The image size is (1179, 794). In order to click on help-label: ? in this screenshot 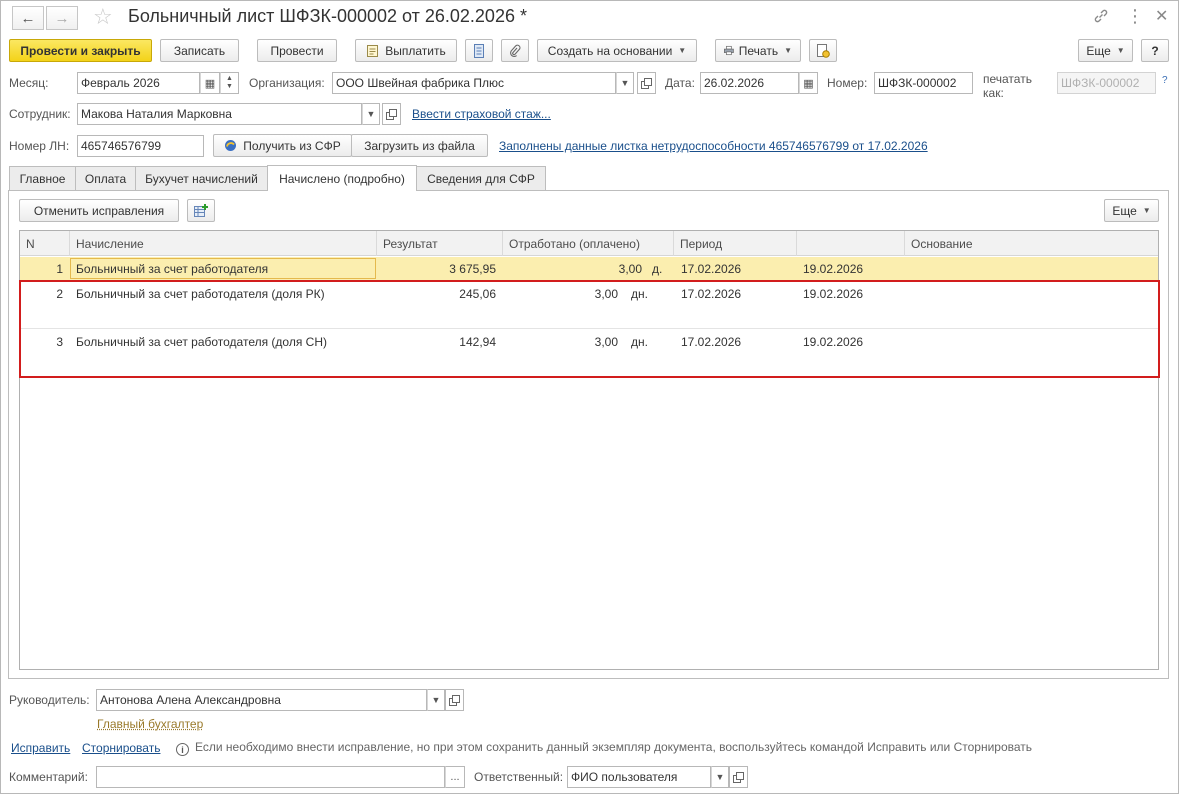, I will do `click(1155, 50)`.